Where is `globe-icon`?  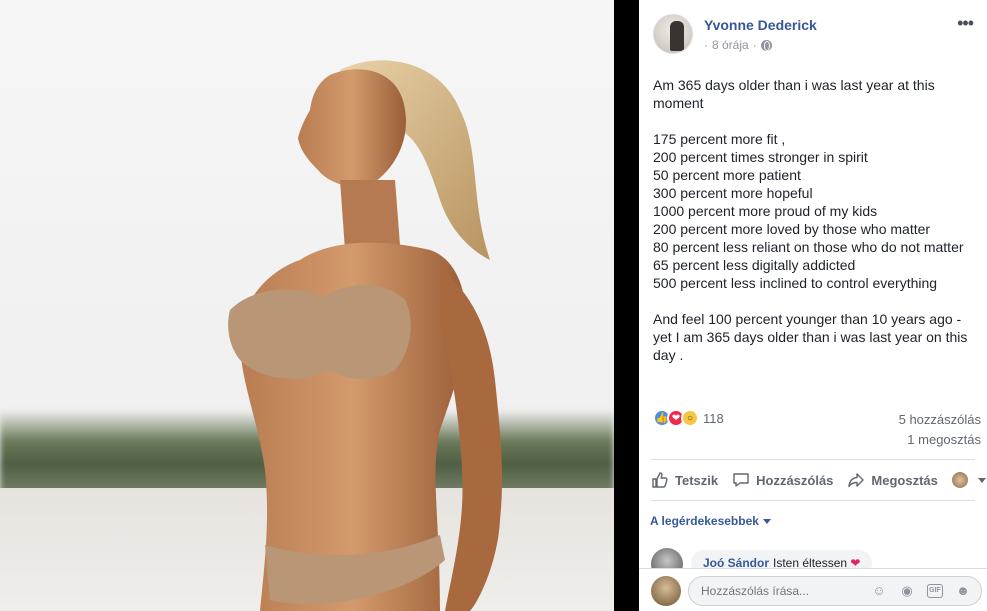
globe-icon is located at coordinates (766, 45).